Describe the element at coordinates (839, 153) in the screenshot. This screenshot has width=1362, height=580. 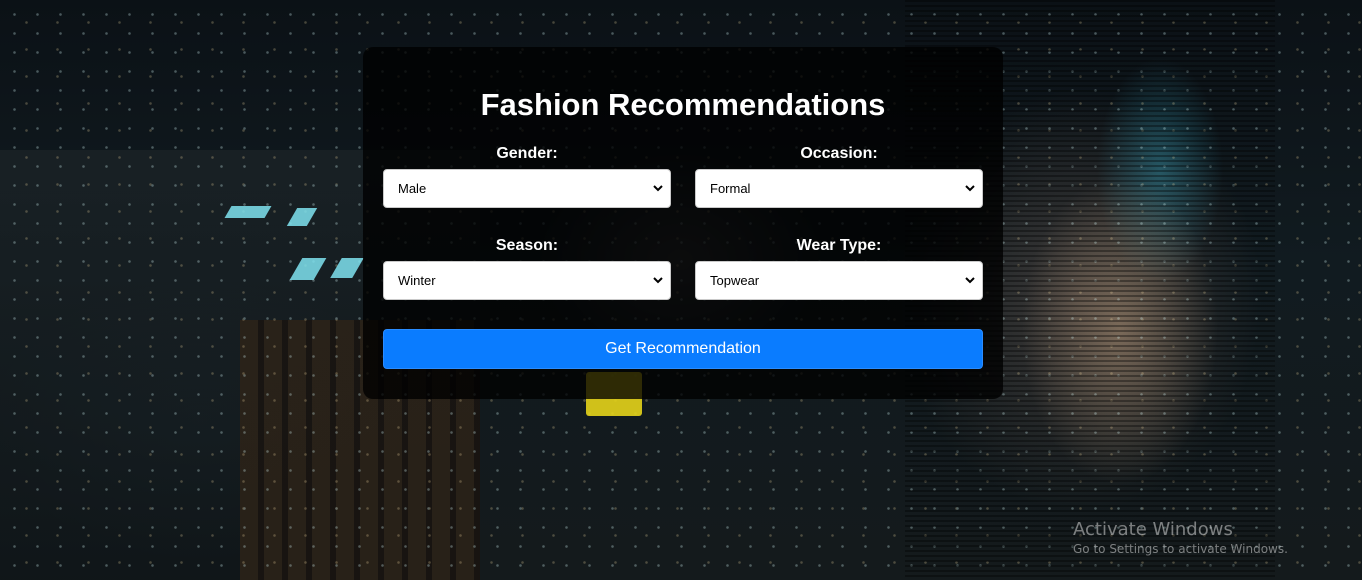
I see `occasion-label: Occasion:` at that location.